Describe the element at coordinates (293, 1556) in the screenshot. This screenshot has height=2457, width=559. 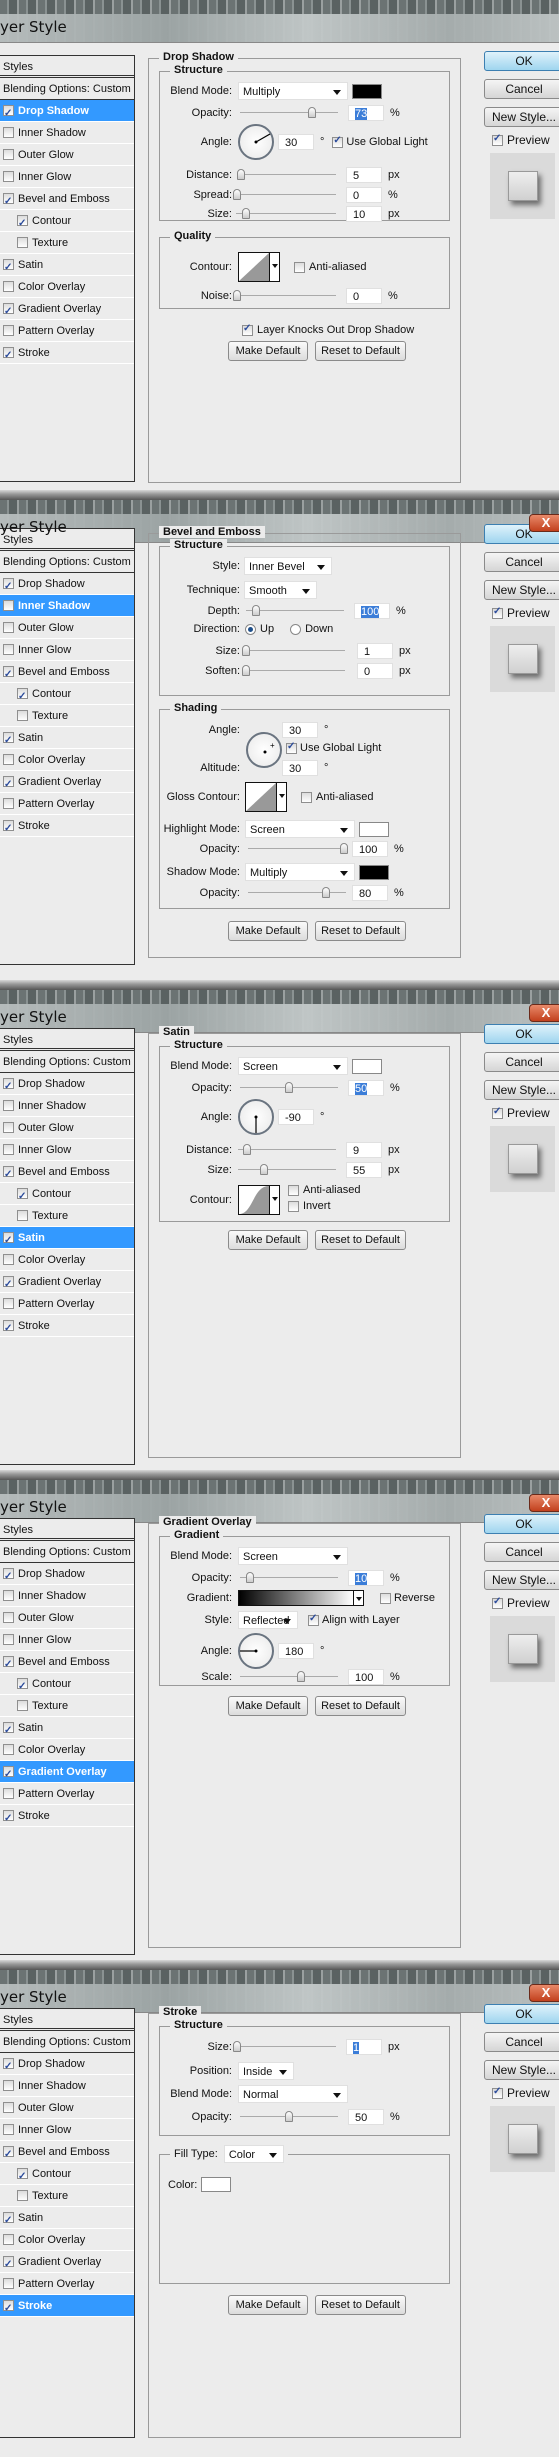
I see `blend-mode-select: Screen` at that location.